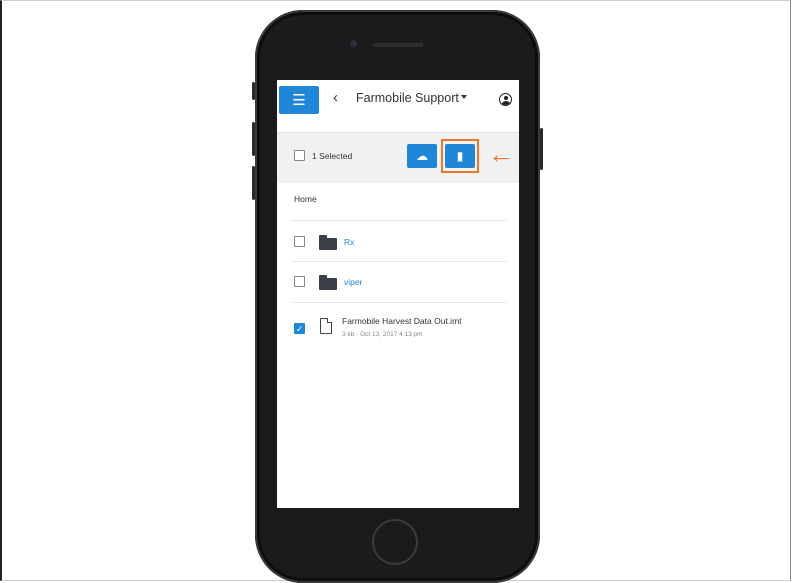 Image resolution: width=793 pixels, height=583 pixels. Describe the element at coordinates (253, 183) in the screenshot. I see `volume-down-button` at that location.